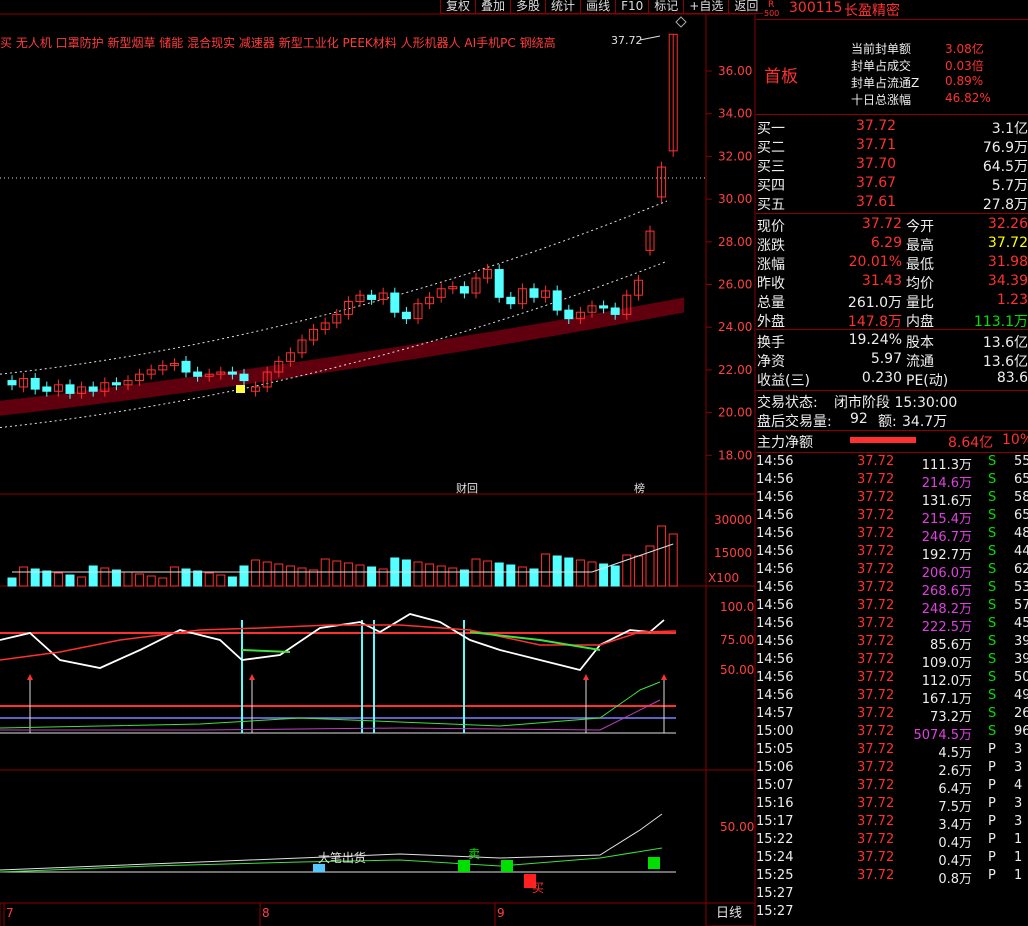 Image resolution: width=1028 pixels, height=926 pixels. I want to click on stat-value: 261.0万, so click(874, 303).